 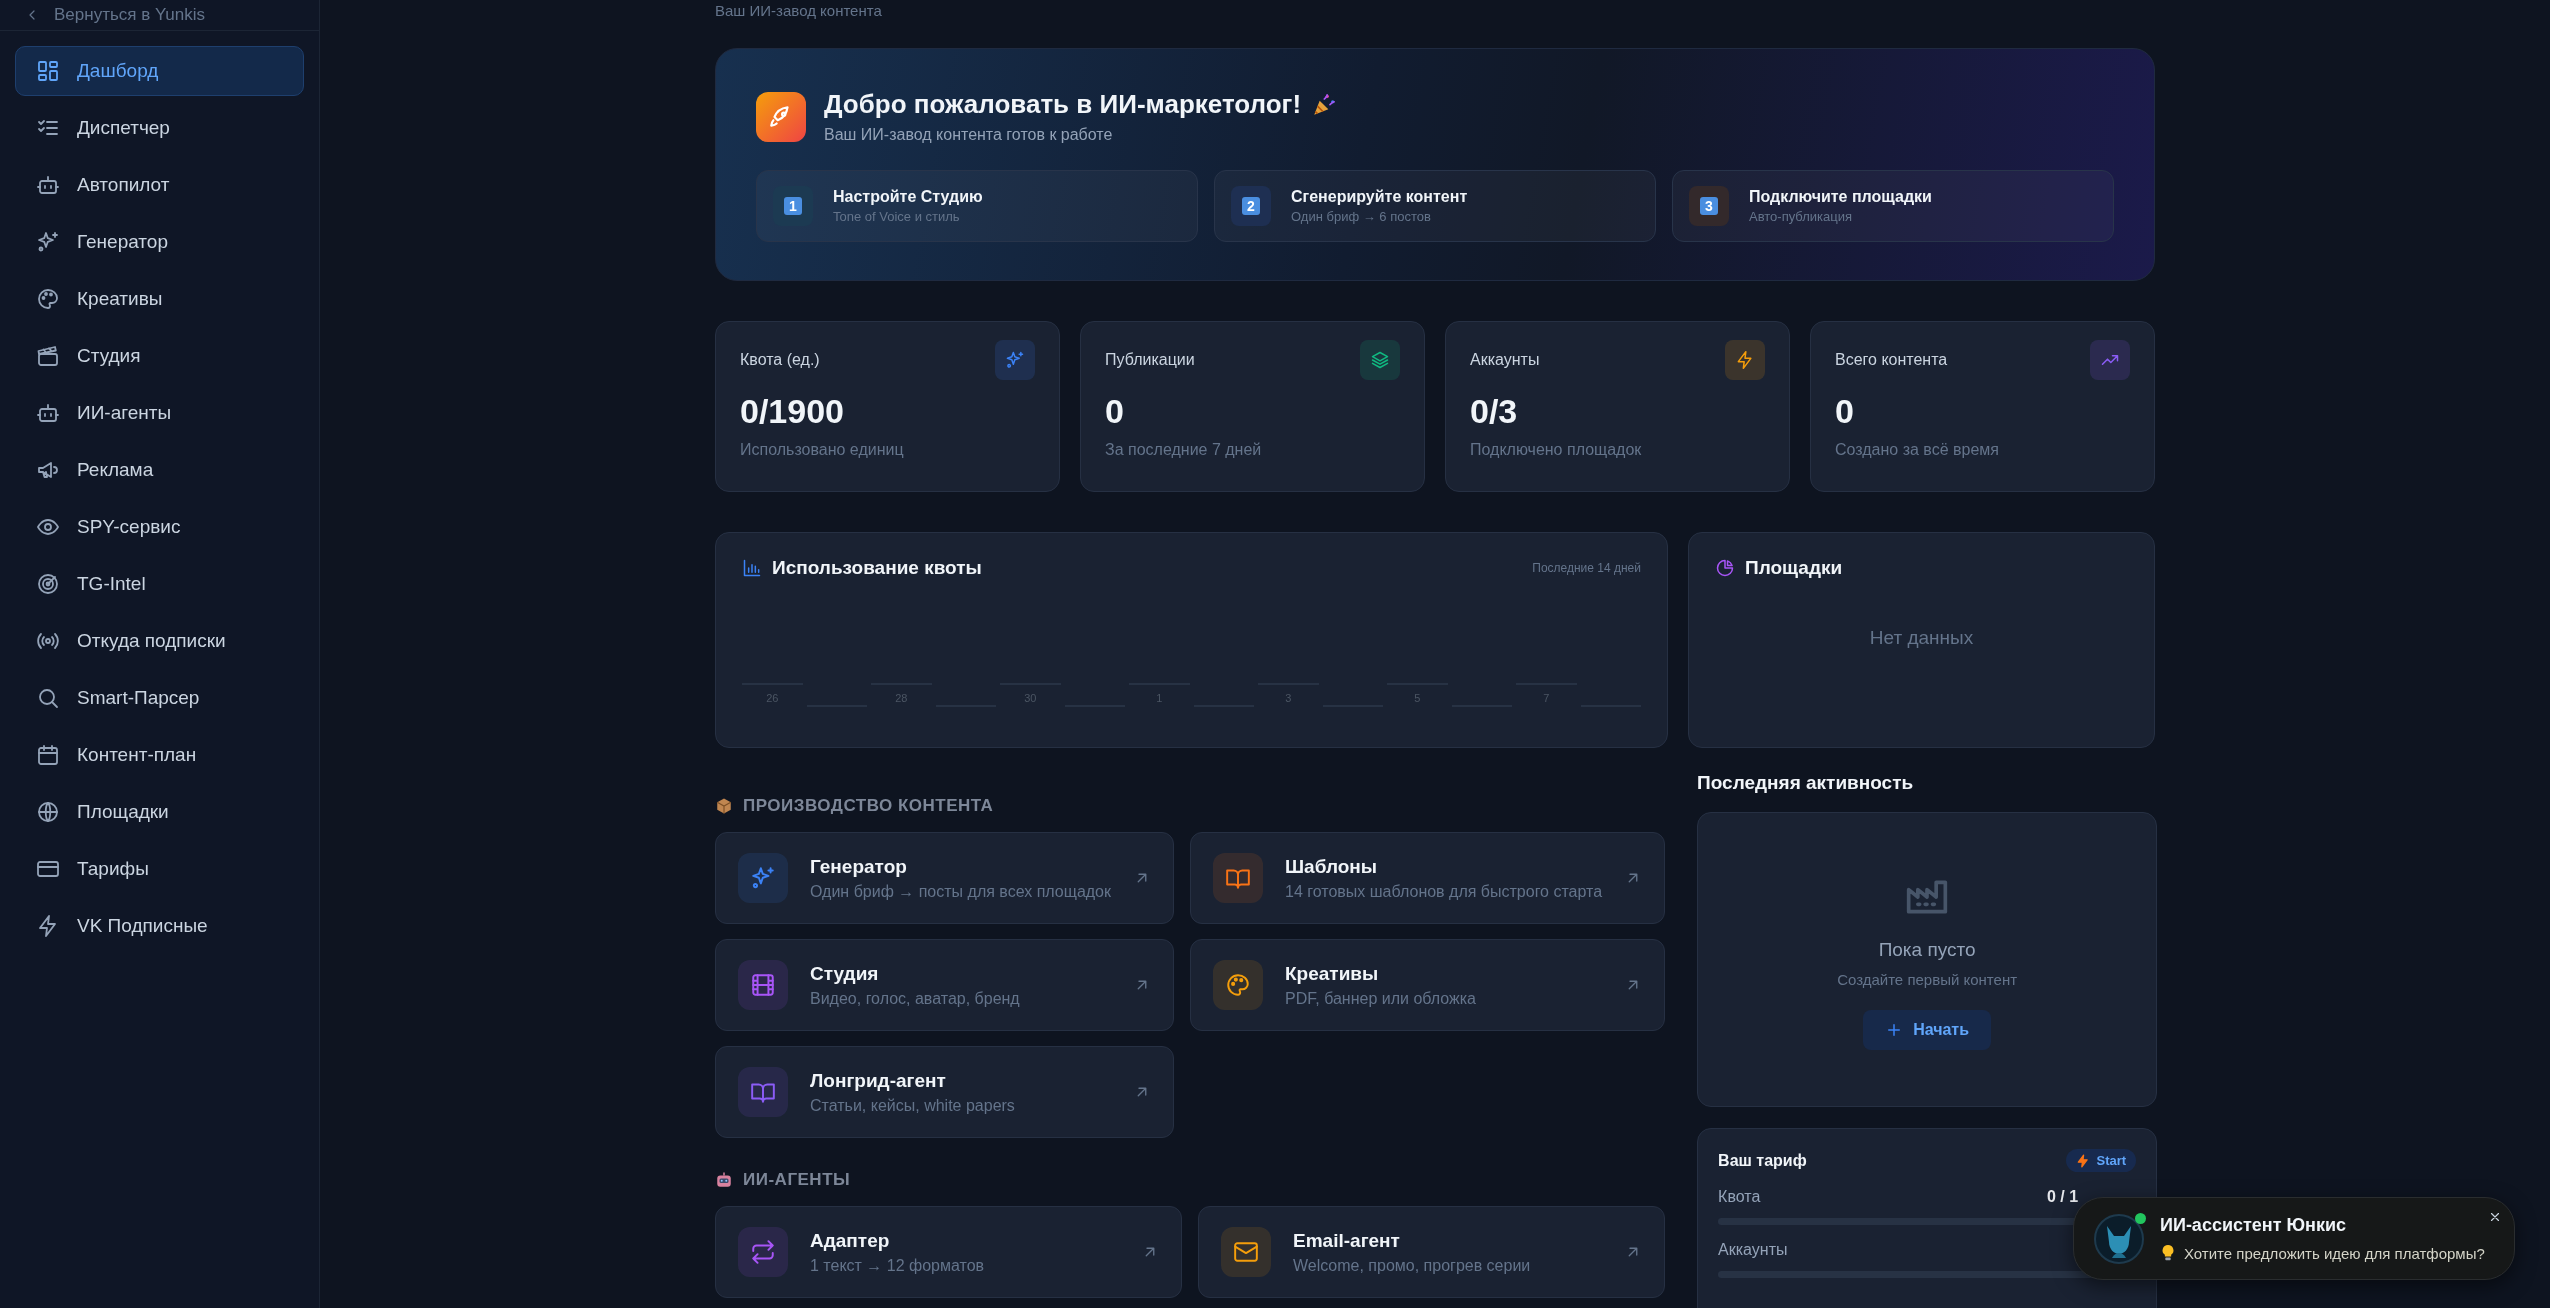 I want to click on step-tile: 1, so click(x=793, y=206).